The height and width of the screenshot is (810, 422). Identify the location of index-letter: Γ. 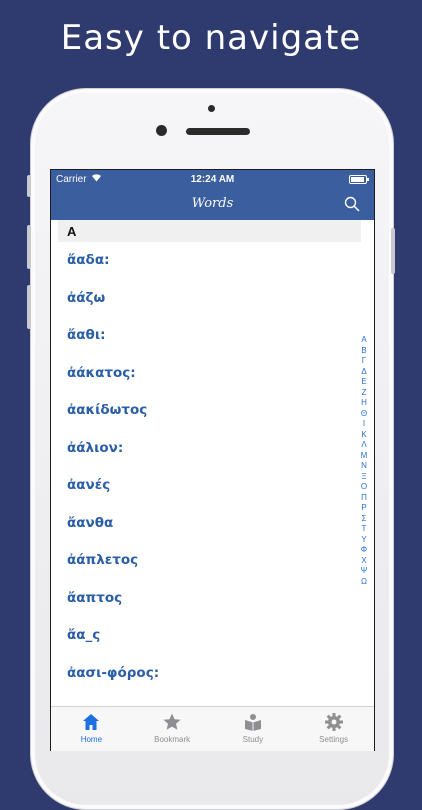
(364, 361).